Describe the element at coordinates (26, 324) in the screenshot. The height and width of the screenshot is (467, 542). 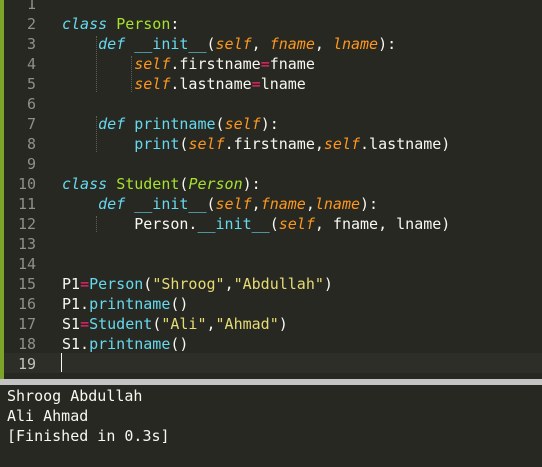
I see `line-number: 17` at that location.